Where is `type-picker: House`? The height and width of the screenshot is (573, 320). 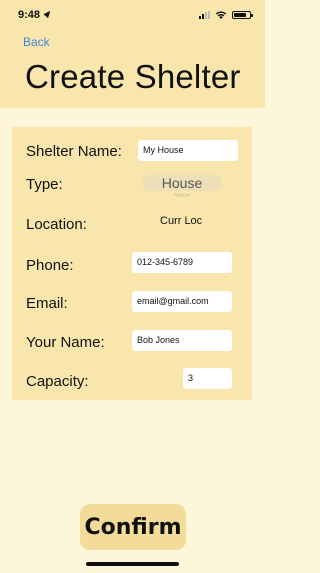
type-picker: House is located at coordinates (182, 183).